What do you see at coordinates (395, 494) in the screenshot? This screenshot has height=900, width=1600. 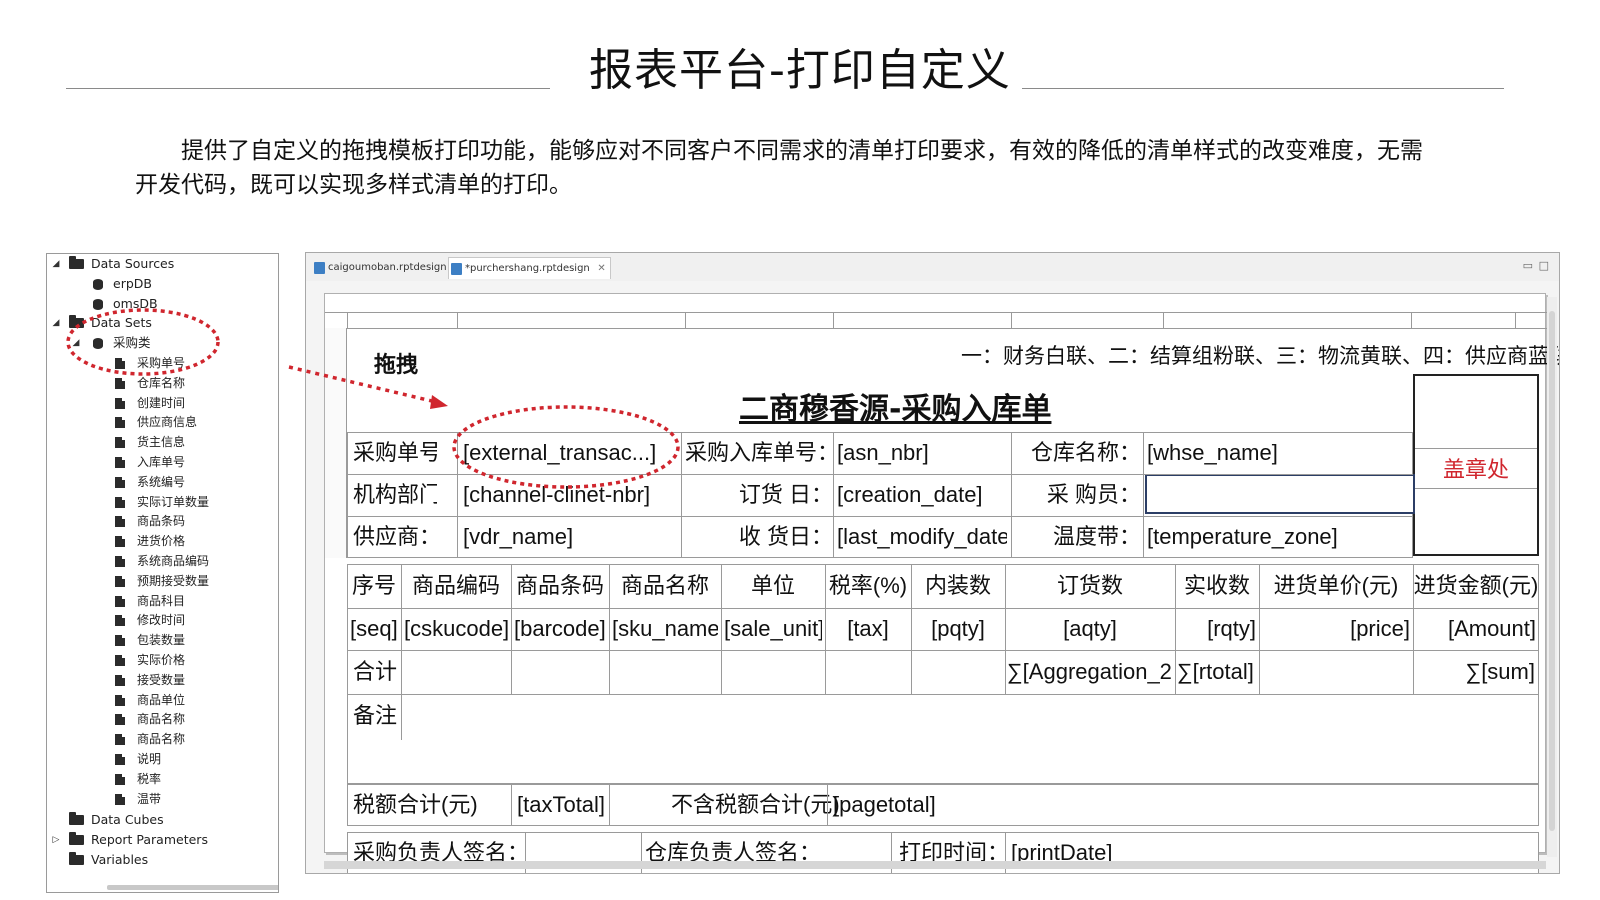 I see `header-field-label: 机构部门：` at bounding box center [395, 494].